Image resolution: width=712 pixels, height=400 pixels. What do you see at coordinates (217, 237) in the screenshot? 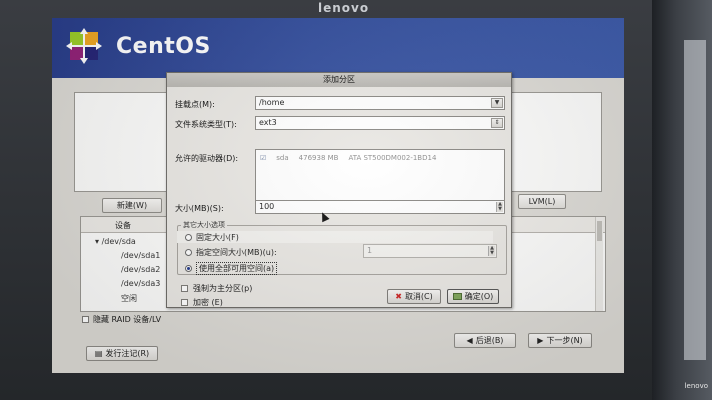
I see `fixed-size-label: 固定大小(F)` at bounding box center [217, 237].